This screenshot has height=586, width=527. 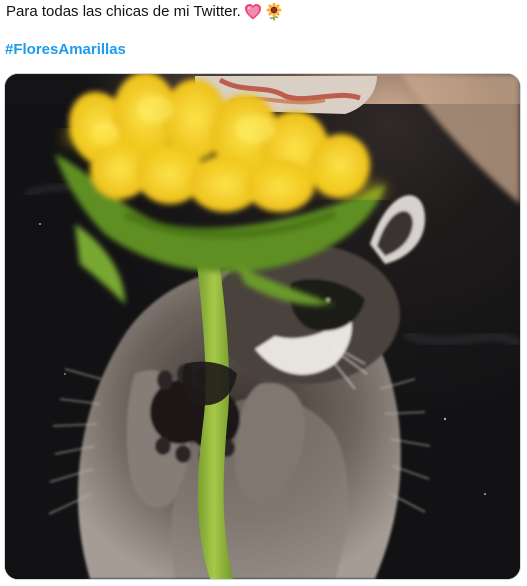 I want to click on tweet-text: Para todas las chicas de mi Twitter., so click(x=123, y=11).